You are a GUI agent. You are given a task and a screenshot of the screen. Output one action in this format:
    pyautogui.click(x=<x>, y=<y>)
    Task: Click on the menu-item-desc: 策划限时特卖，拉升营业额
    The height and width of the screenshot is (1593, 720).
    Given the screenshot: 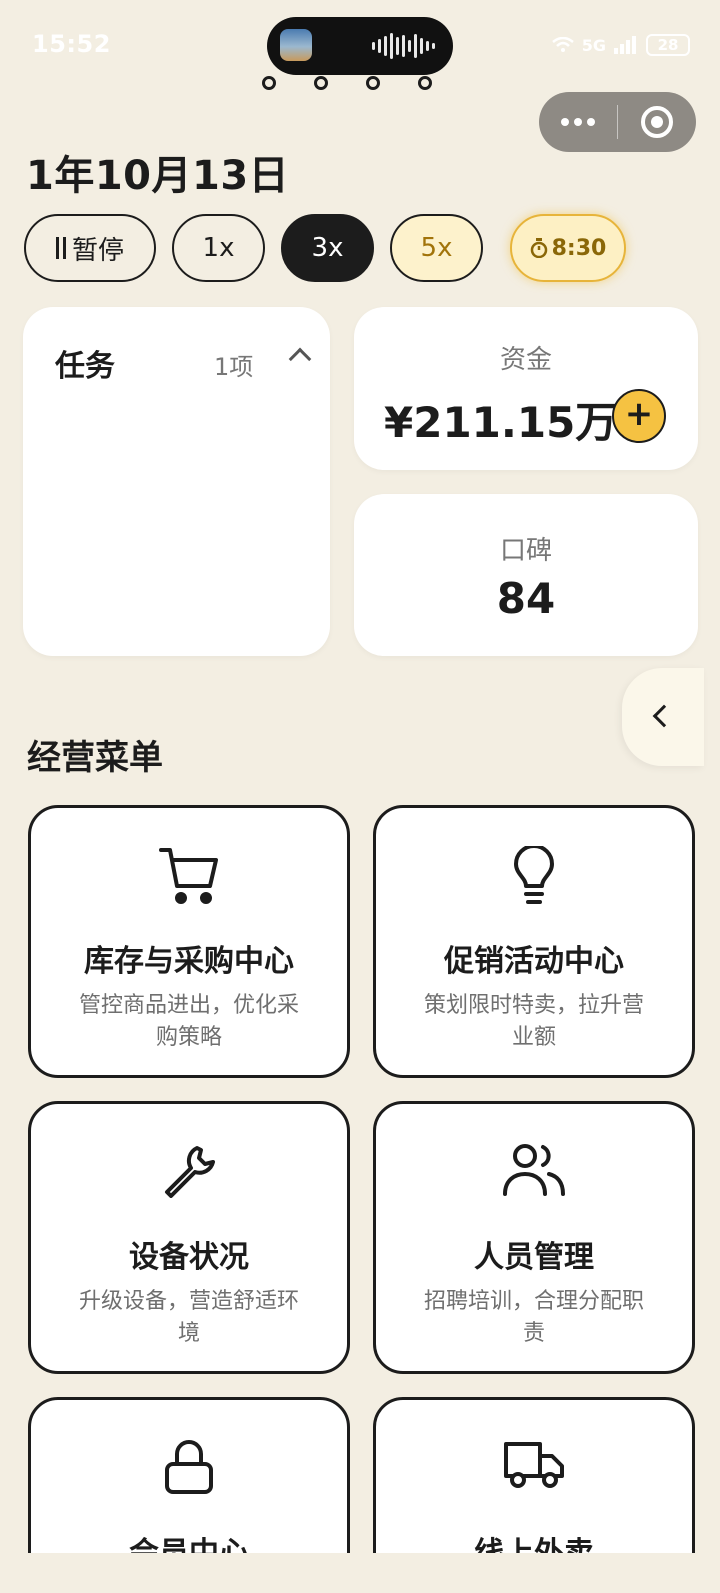 What is the action you would take?
    pyautogui.click(x=533, y=1021)
    